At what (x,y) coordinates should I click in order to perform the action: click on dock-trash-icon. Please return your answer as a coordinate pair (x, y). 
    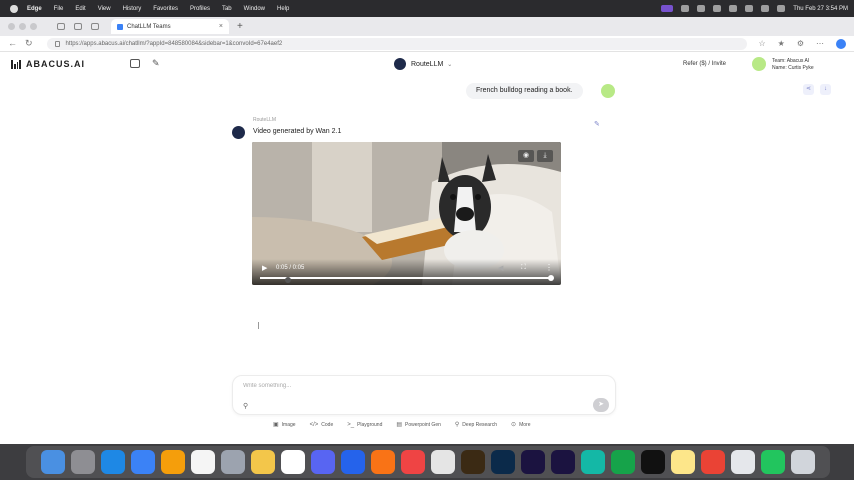
    Looking at the image, I should click on (803, 462).